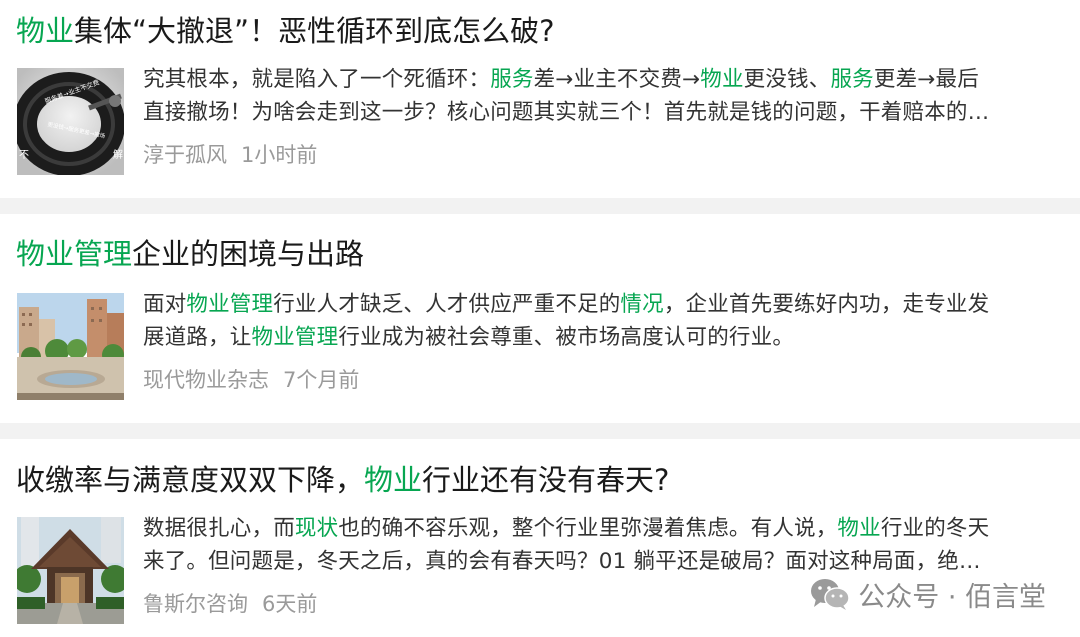 The width and height of the screenshot is (1080, 637). What do you see at coordinates (316, 528) in the screenshot?
I see `highlighted-keyword: 现状` at bounding box center [316, 528].